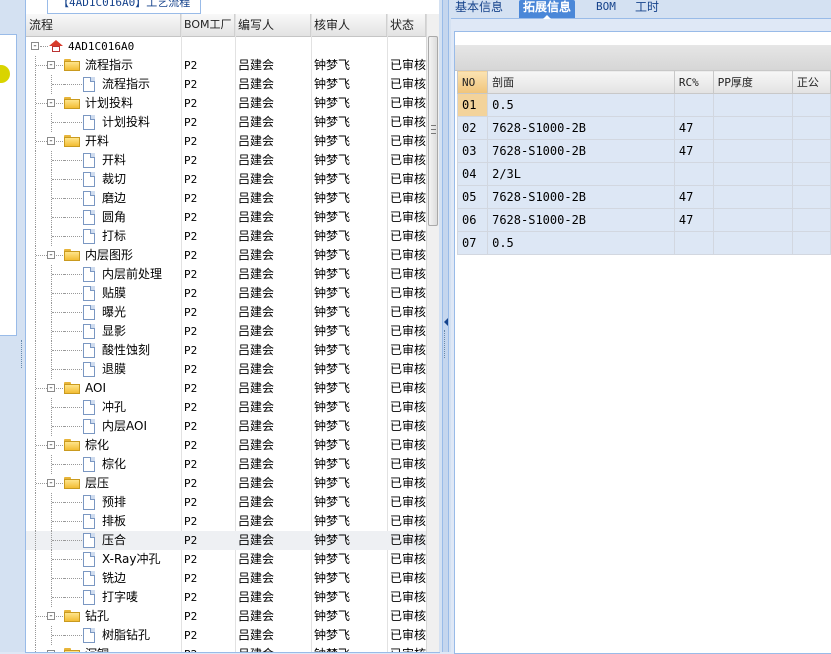  What do you see at coordinates (226, 426) in the screenshot?
I see `tree-row-step: 内层AOI P2 吕建会 钟梦飞 已审核` at bounding box center [226, 426].